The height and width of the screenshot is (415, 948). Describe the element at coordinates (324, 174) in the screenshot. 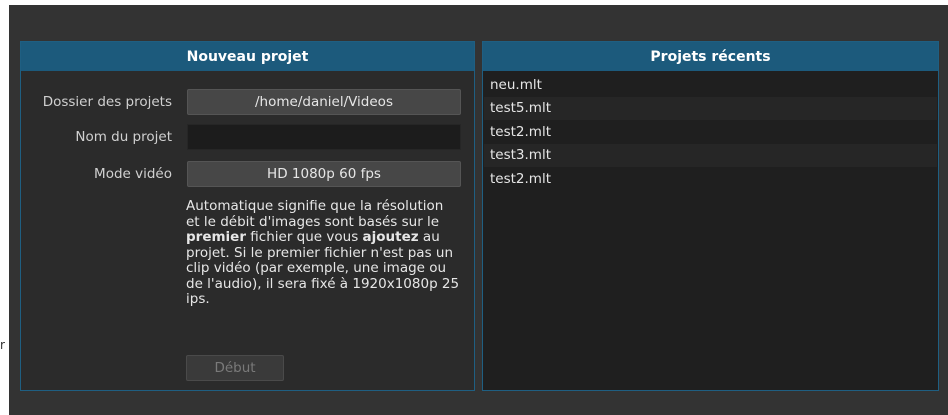

I see `video-mode-button: HD 1080p 60 fps` at that location.